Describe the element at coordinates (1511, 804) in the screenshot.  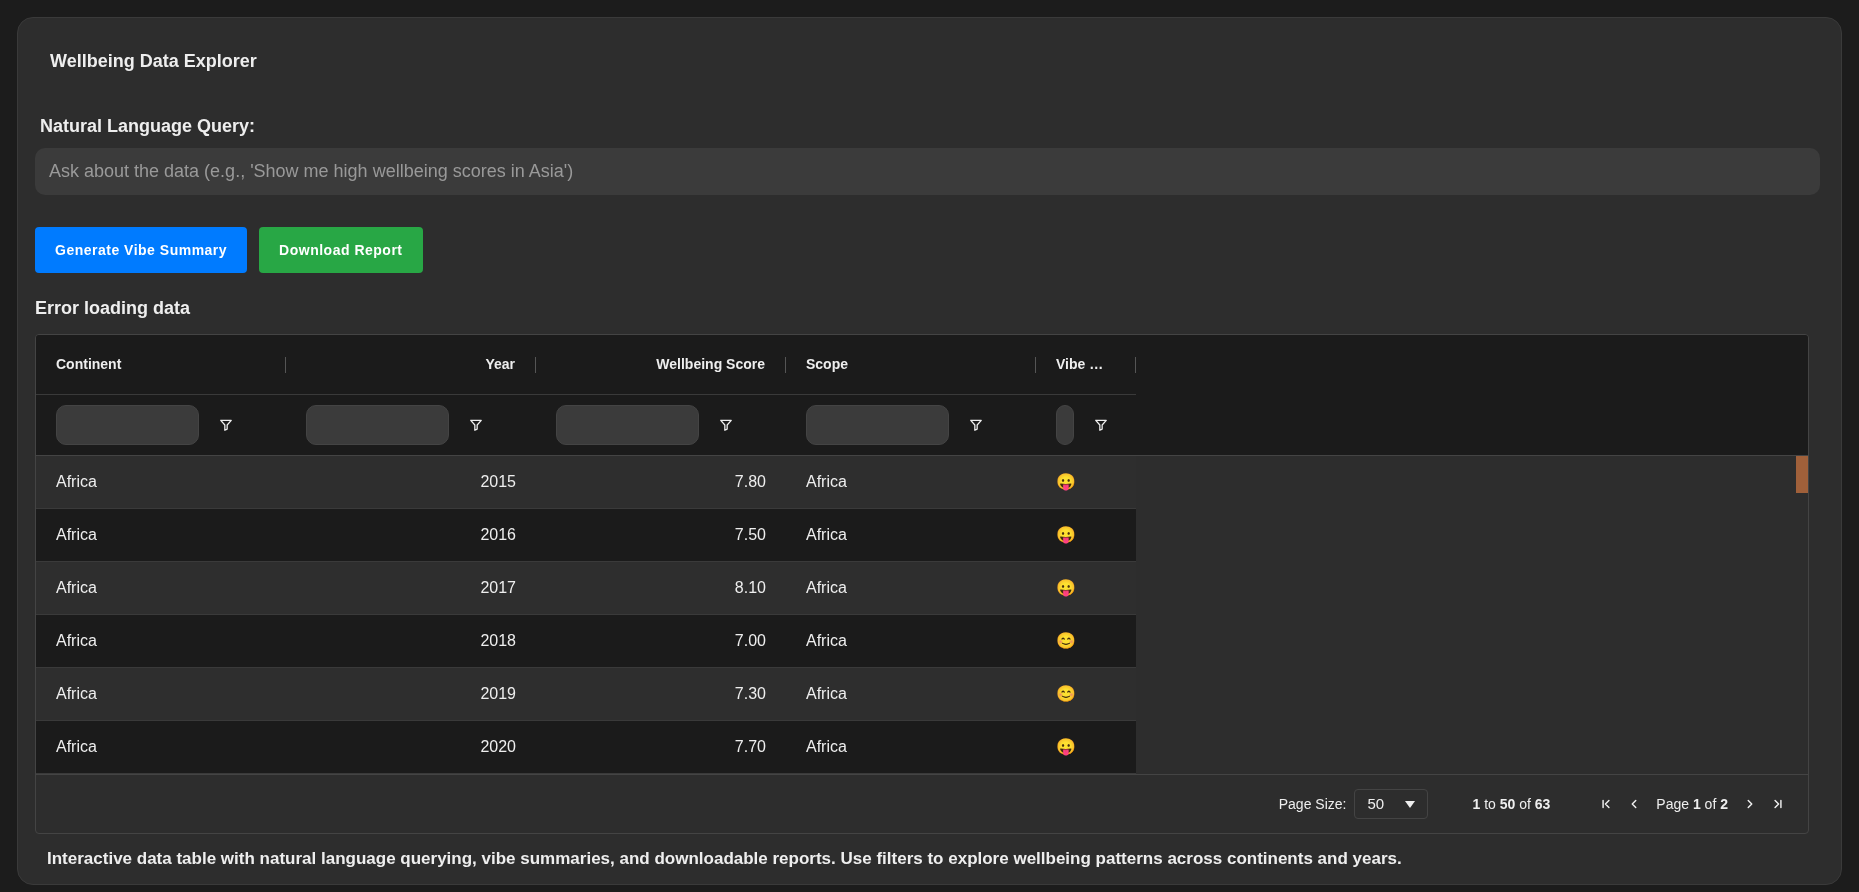
I see `row-range: 1 to 50 of 63` at that location.